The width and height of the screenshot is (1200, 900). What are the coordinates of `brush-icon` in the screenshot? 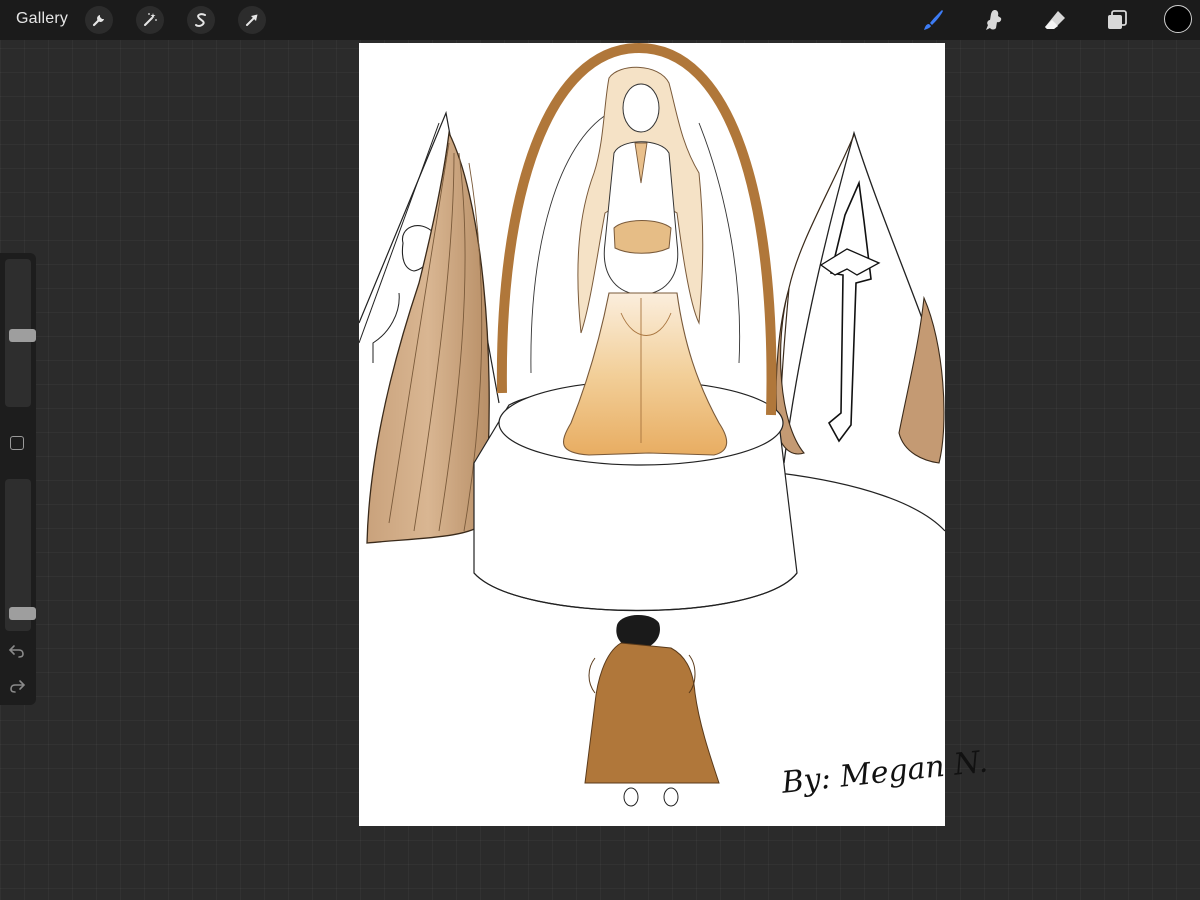 It's located at (933, 20).